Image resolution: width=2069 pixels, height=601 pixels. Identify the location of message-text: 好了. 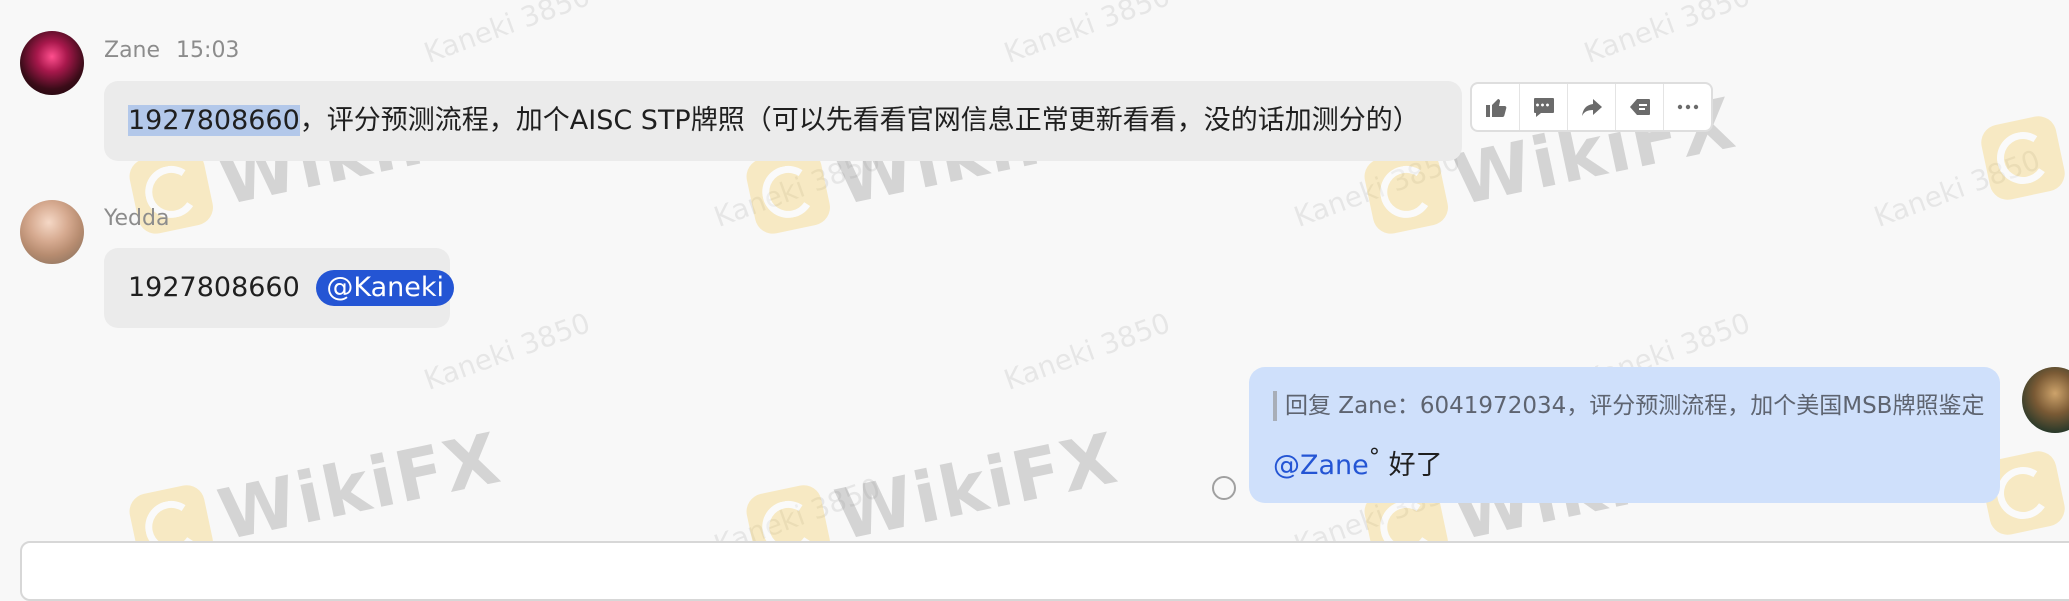
(1411, 465).